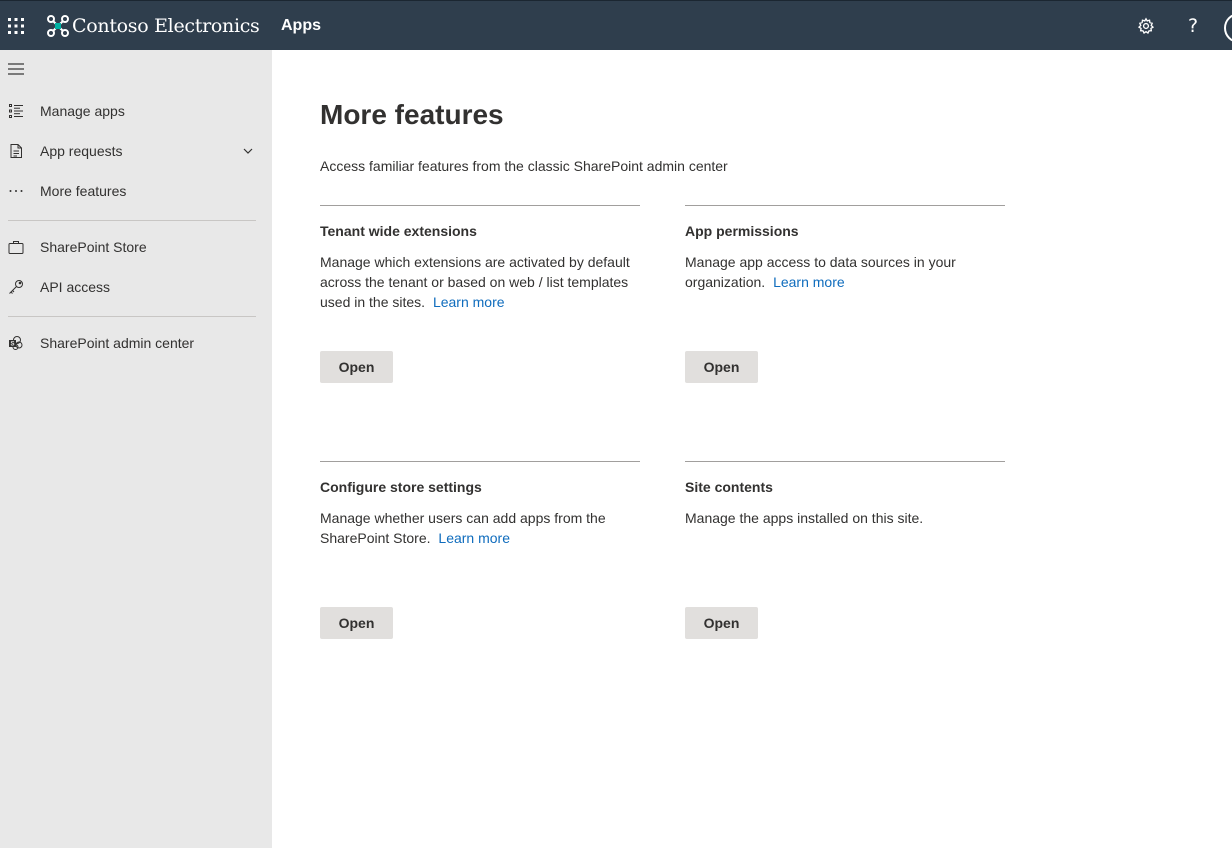  Describe the element at coordinates (136, 287) in the screenshot. I see `nav-item-api-access: API access` at that location.